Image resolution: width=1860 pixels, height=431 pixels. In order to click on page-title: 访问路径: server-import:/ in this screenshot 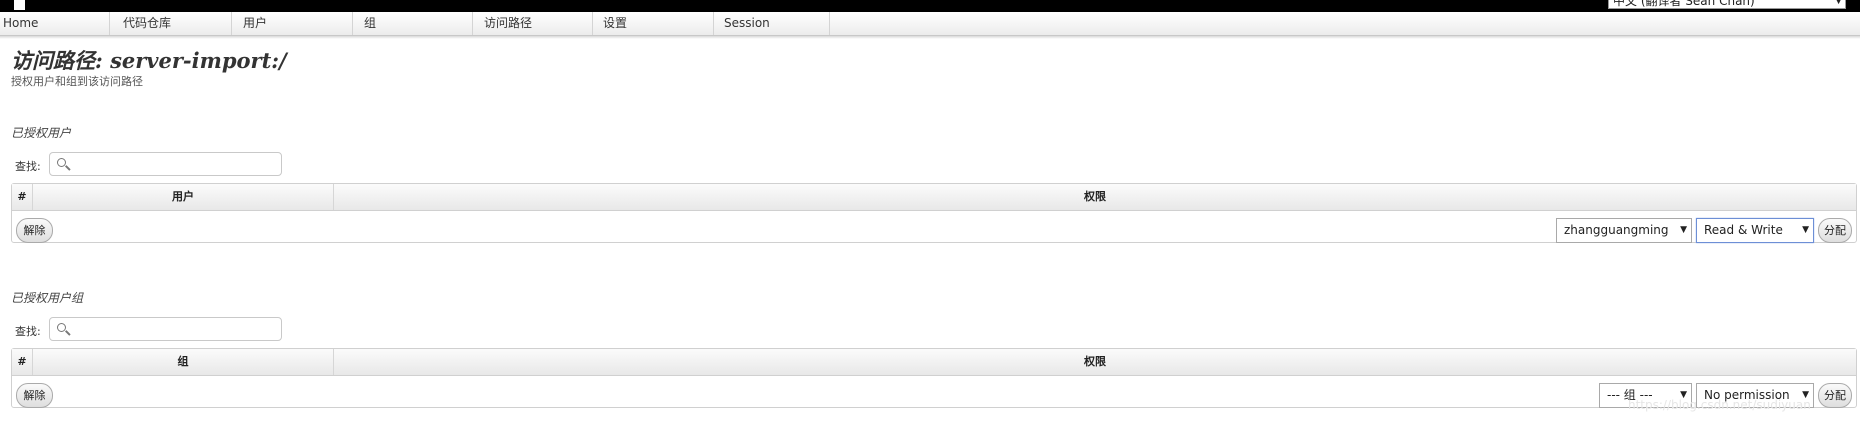, I will do `click(149, 60)`.